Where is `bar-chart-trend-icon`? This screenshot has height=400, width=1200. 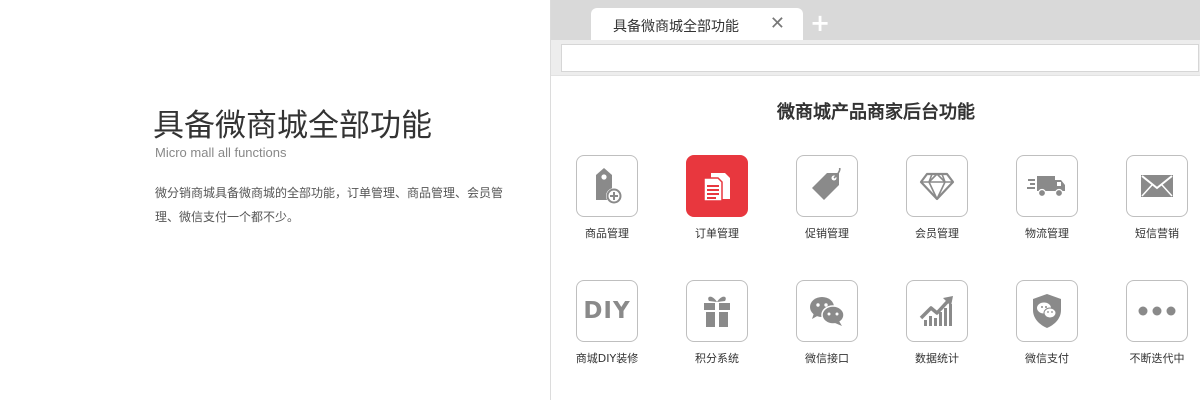
bar-chart-trend-icon is located at coordinates (936, 311).